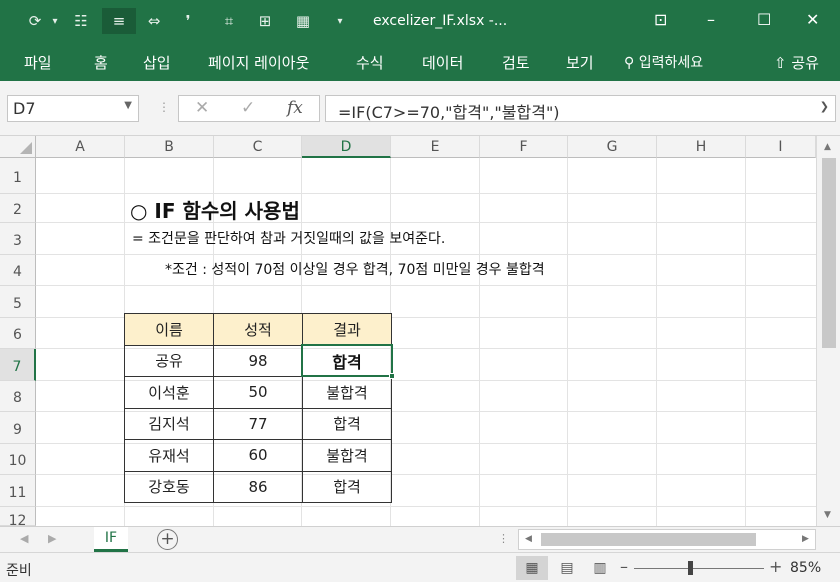  Describe the element at coordinates (690, 568) in the screenshot. I see `zoom-slider-thumb` at that location.